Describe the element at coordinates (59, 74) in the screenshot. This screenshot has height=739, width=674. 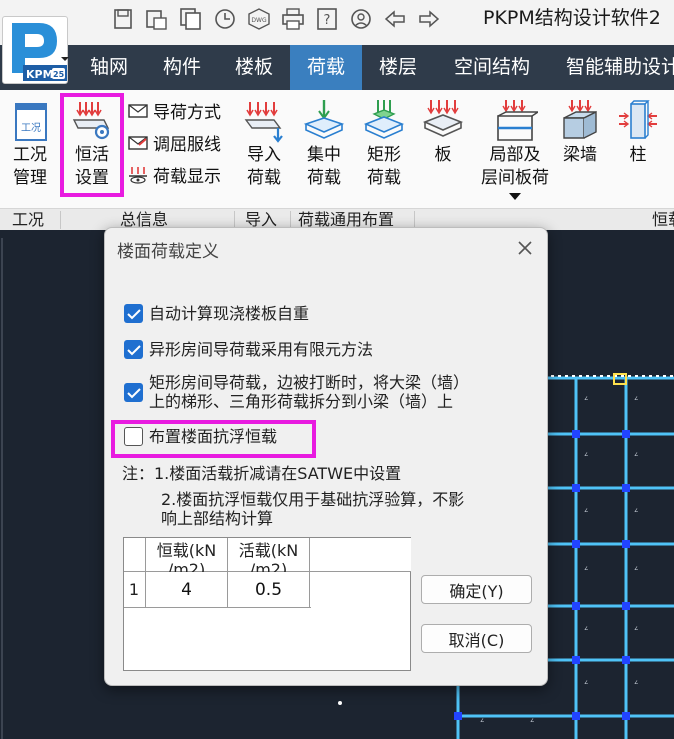
I see `svg-text: 25` at that location.